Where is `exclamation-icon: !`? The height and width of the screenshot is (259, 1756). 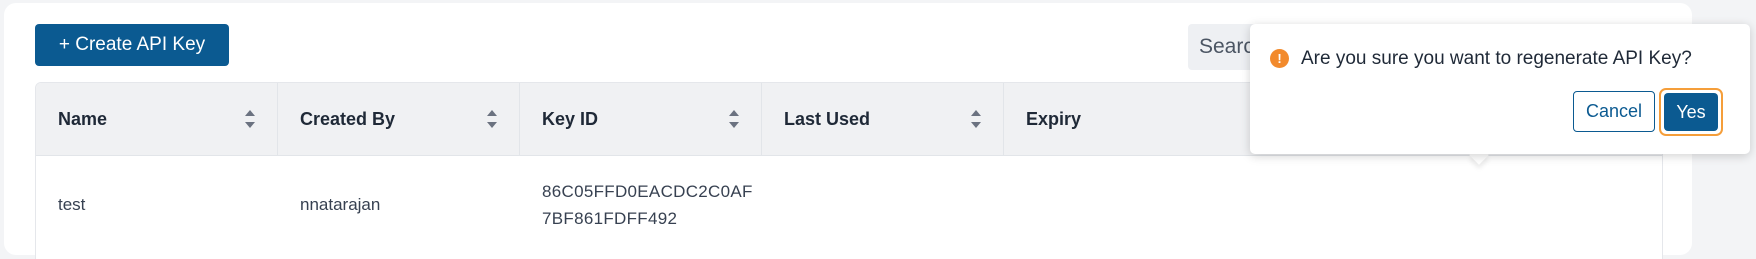 exclamation-icon: ! is located at coordinates (1279, 58).